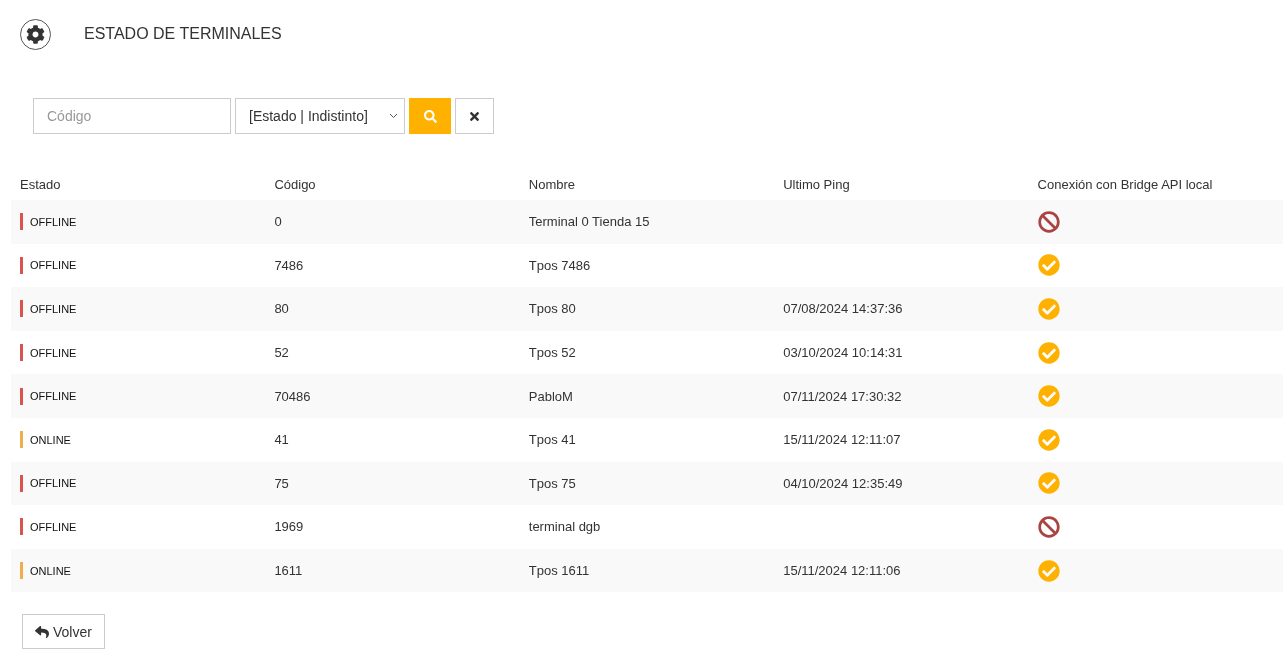  Describe the element at coordinates (288, 527) in the screenshot. I see `table-cell-text: 1969` at that location.